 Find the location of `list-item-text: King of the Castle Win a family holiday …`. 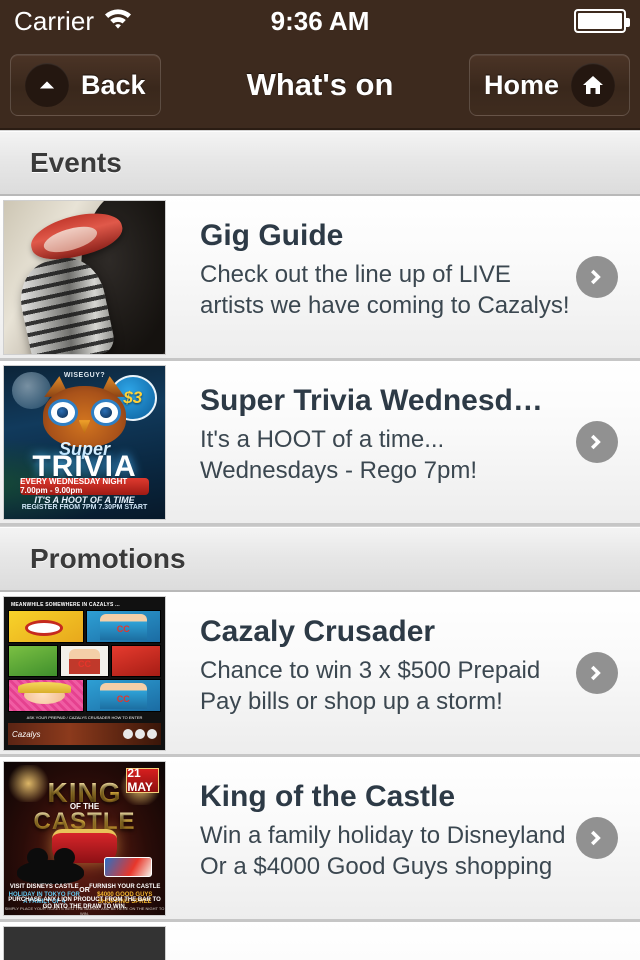

list-item-text: King of the Castle Win a family holiday … is located at coordinates (403, 838).